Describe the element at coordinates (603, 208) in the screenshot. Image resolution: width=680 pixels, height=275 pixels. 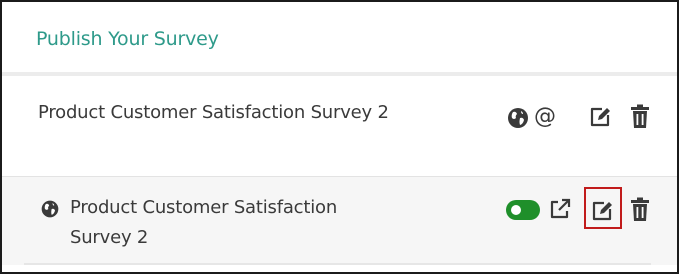
I see `edit-icon-highlight` at that location.